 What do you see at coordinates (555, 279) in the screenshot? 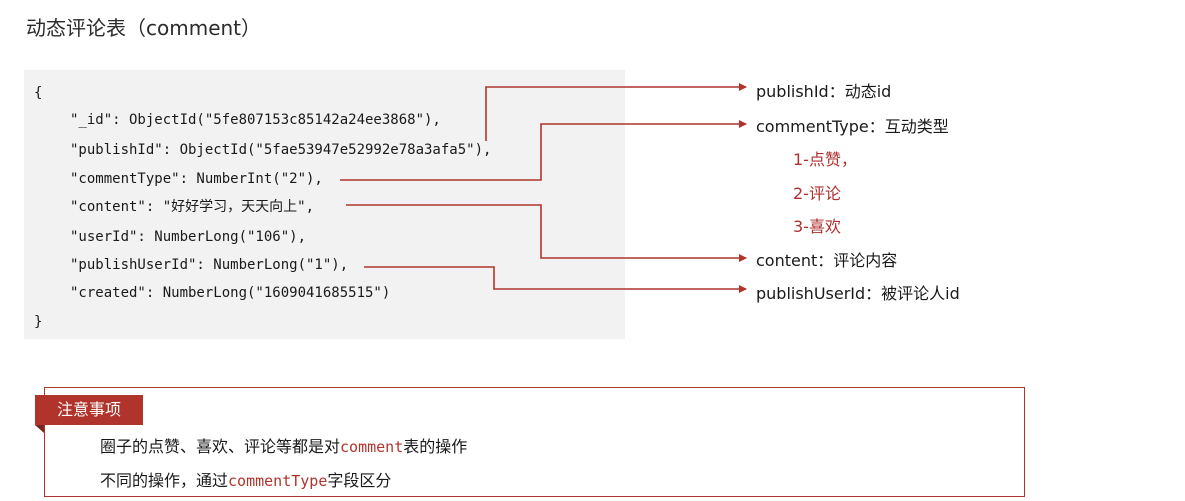
I see `arrow-publishuserid` at bounding box center [555, 279].